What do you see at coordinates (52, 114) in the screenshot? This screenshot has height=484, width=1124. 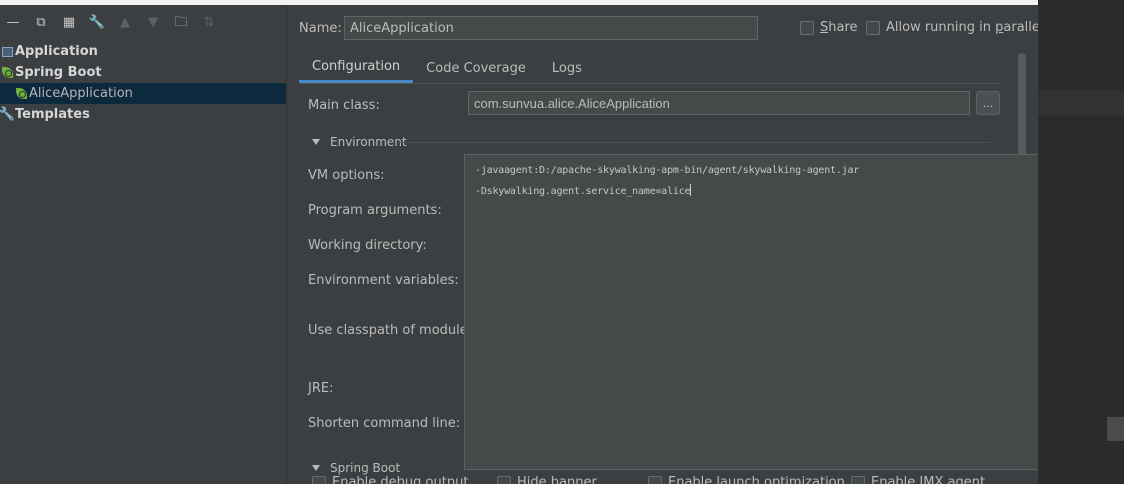 I see `tree-item-label: Templates` at bounding box center [52, 114].